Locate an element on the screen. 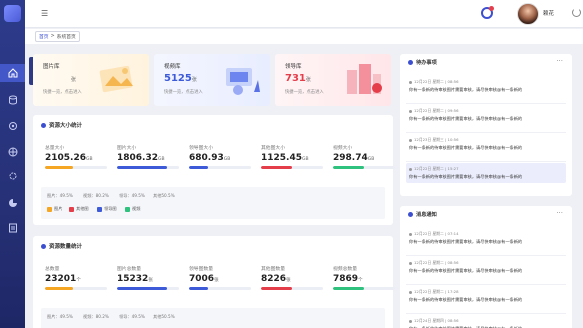 The width and height of the screenshot is (583, 328). percent-text: 视频：80.2% is located at coordinates (96, 195).